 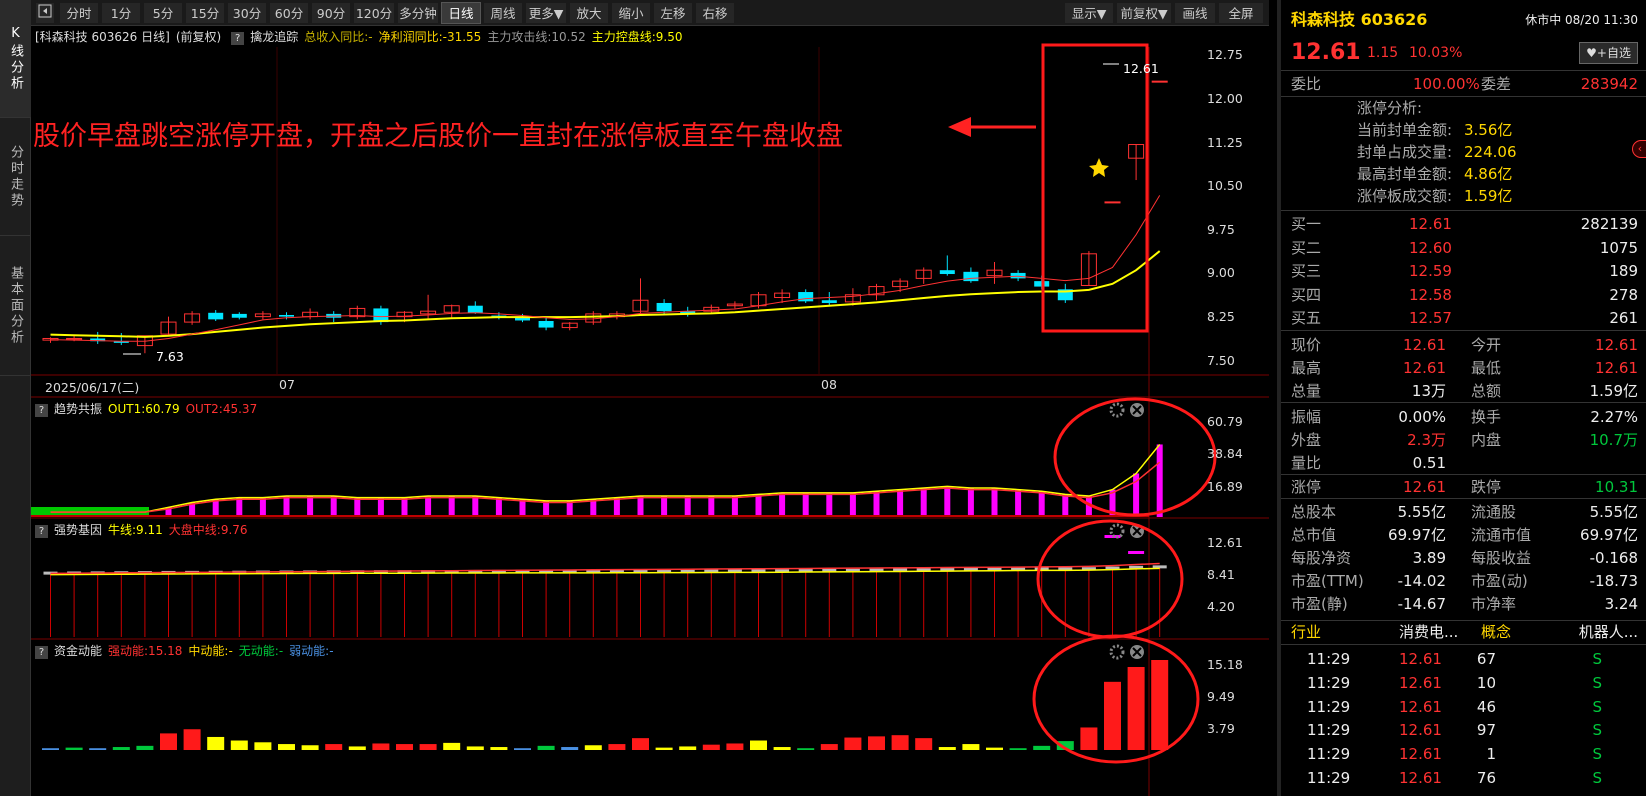 I want to click on zoom-out-button: 缩小, so click(x=631, y=13).